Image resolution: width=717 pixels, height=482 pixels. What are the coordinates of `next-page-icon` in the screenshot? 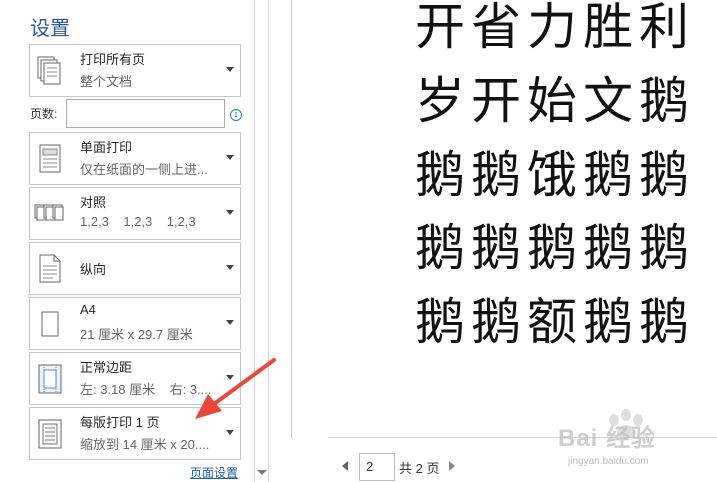 It's located at (452, 466).